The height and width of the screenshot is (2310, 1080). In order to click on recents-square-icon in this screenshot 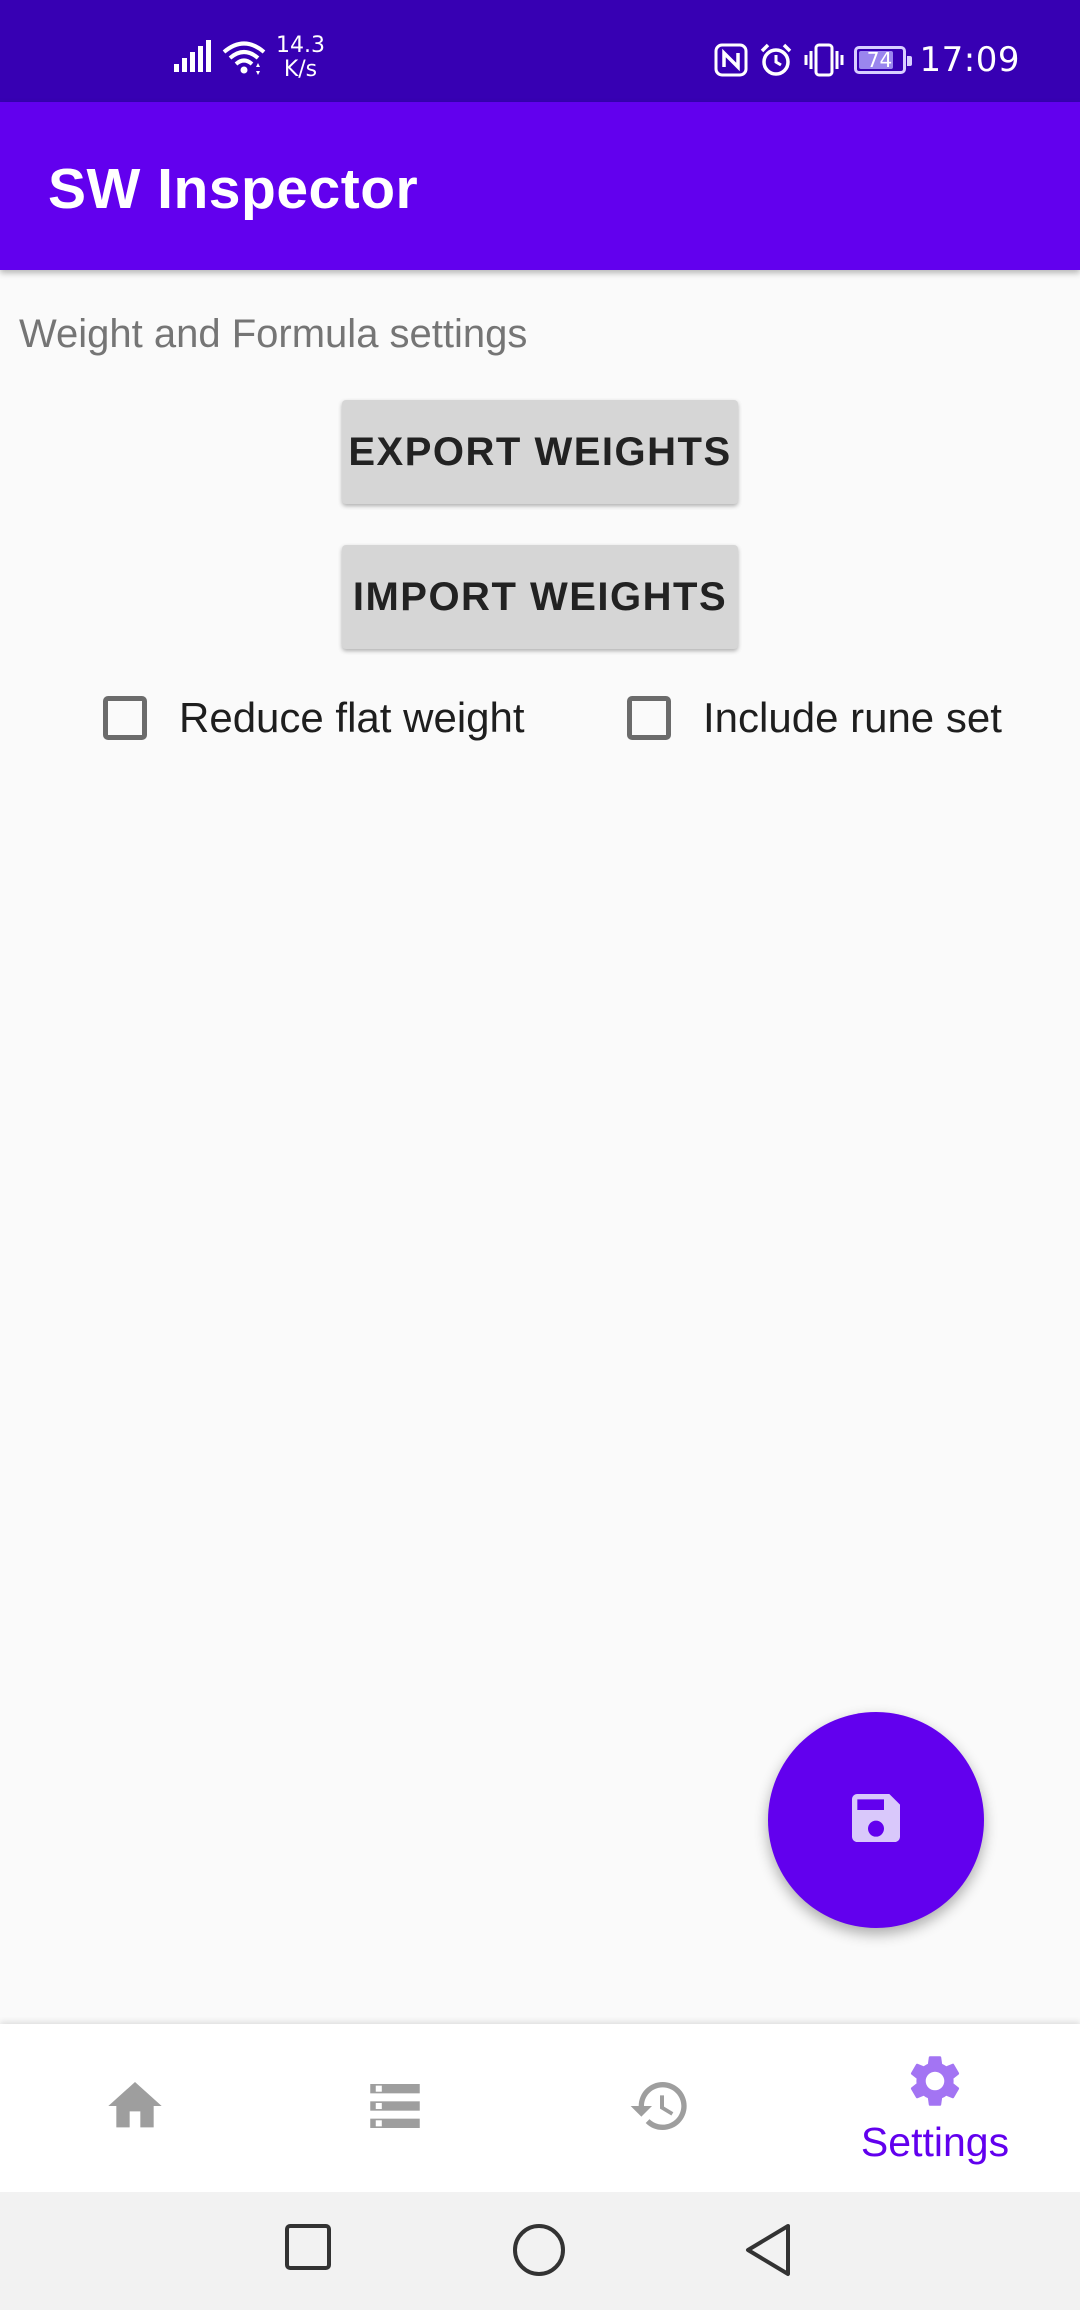, I will do `click(308, 2249)`.